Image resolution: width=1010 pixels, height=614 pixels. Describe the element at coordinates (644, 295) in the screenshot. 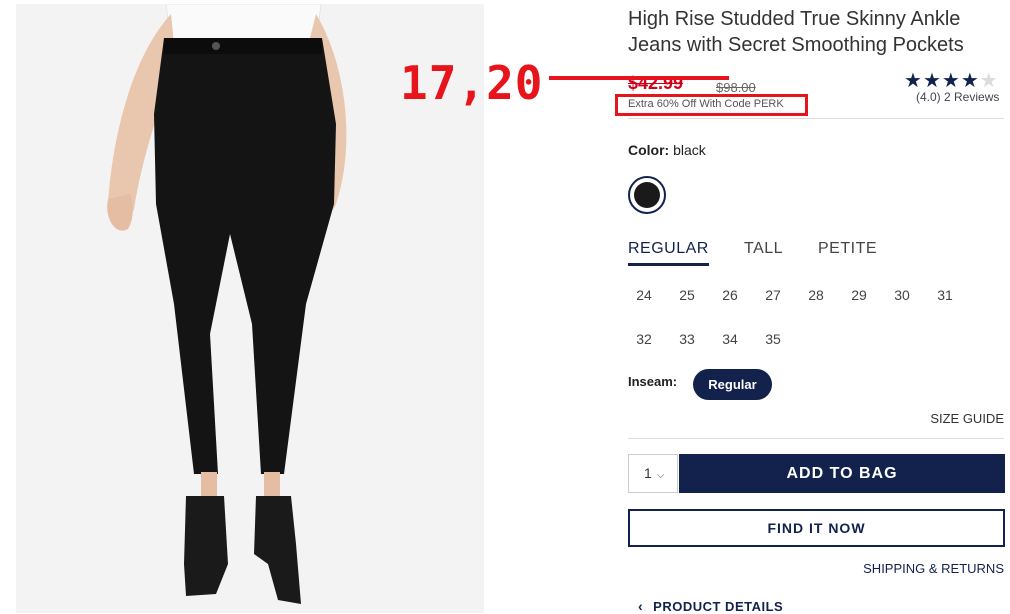

I see `size-option: 24` at that location.